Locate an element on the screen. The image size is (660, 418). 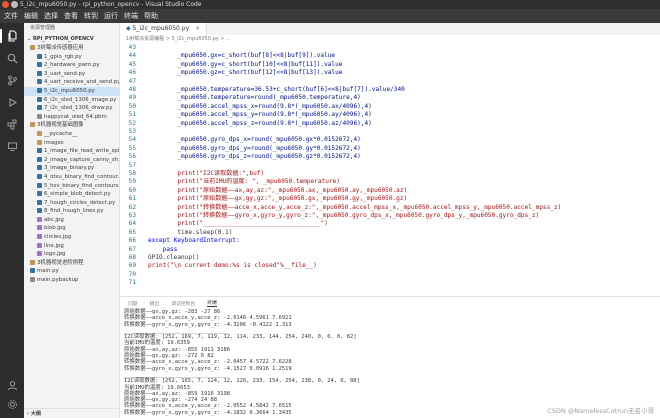
folder-item: 3机器视觉进阶例程 is located at coordinates (71, 263).